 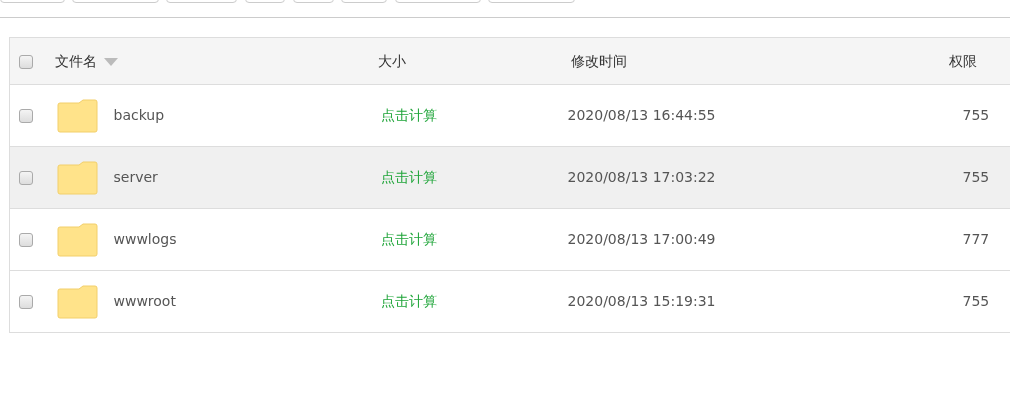 I want to click on column-header: 大小, so click(x=391, y=60).